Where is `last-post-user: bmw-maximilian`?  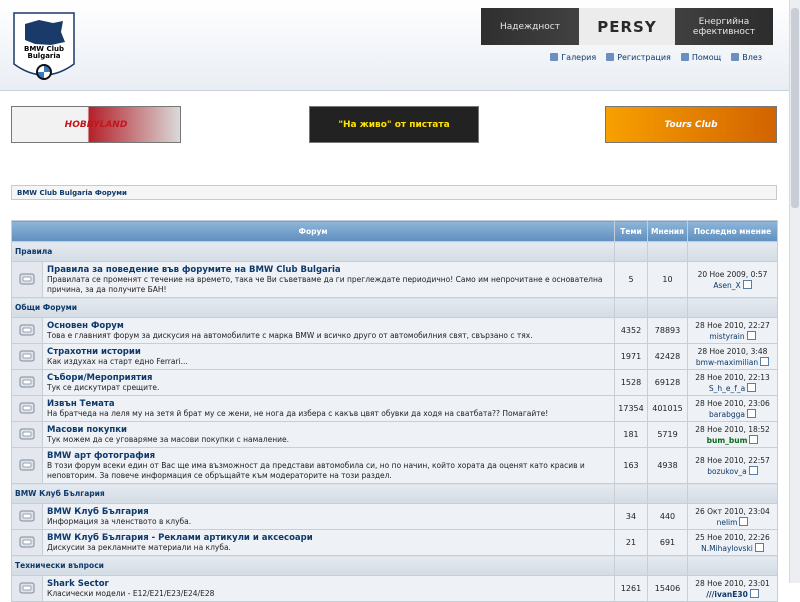
last-post-user: bmw-maximilian is located at coordinates (727, 362).